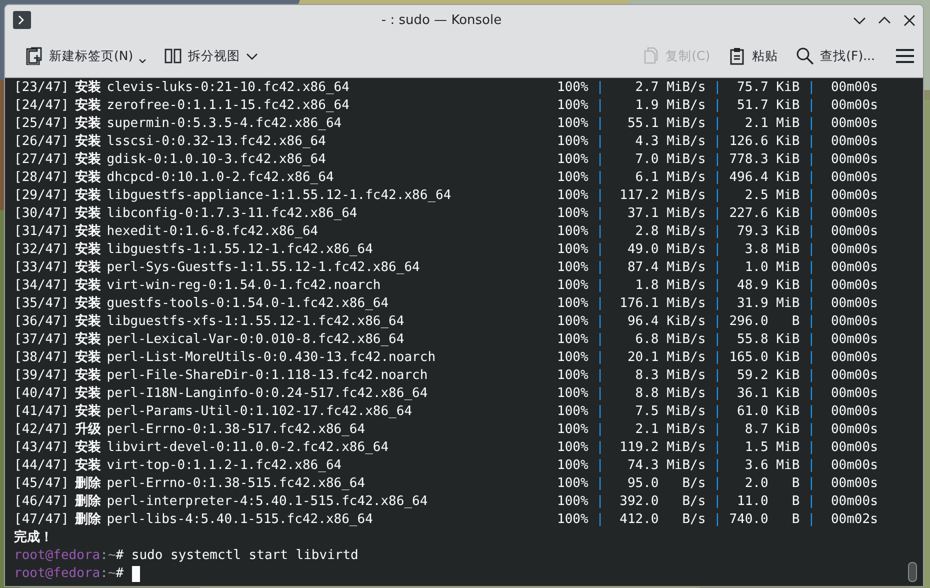 This screenshot has width=930, height=588. Describe the element at coordinates (41, 178) in the screenshot. I see `step-counter: [28/47]` at that location.